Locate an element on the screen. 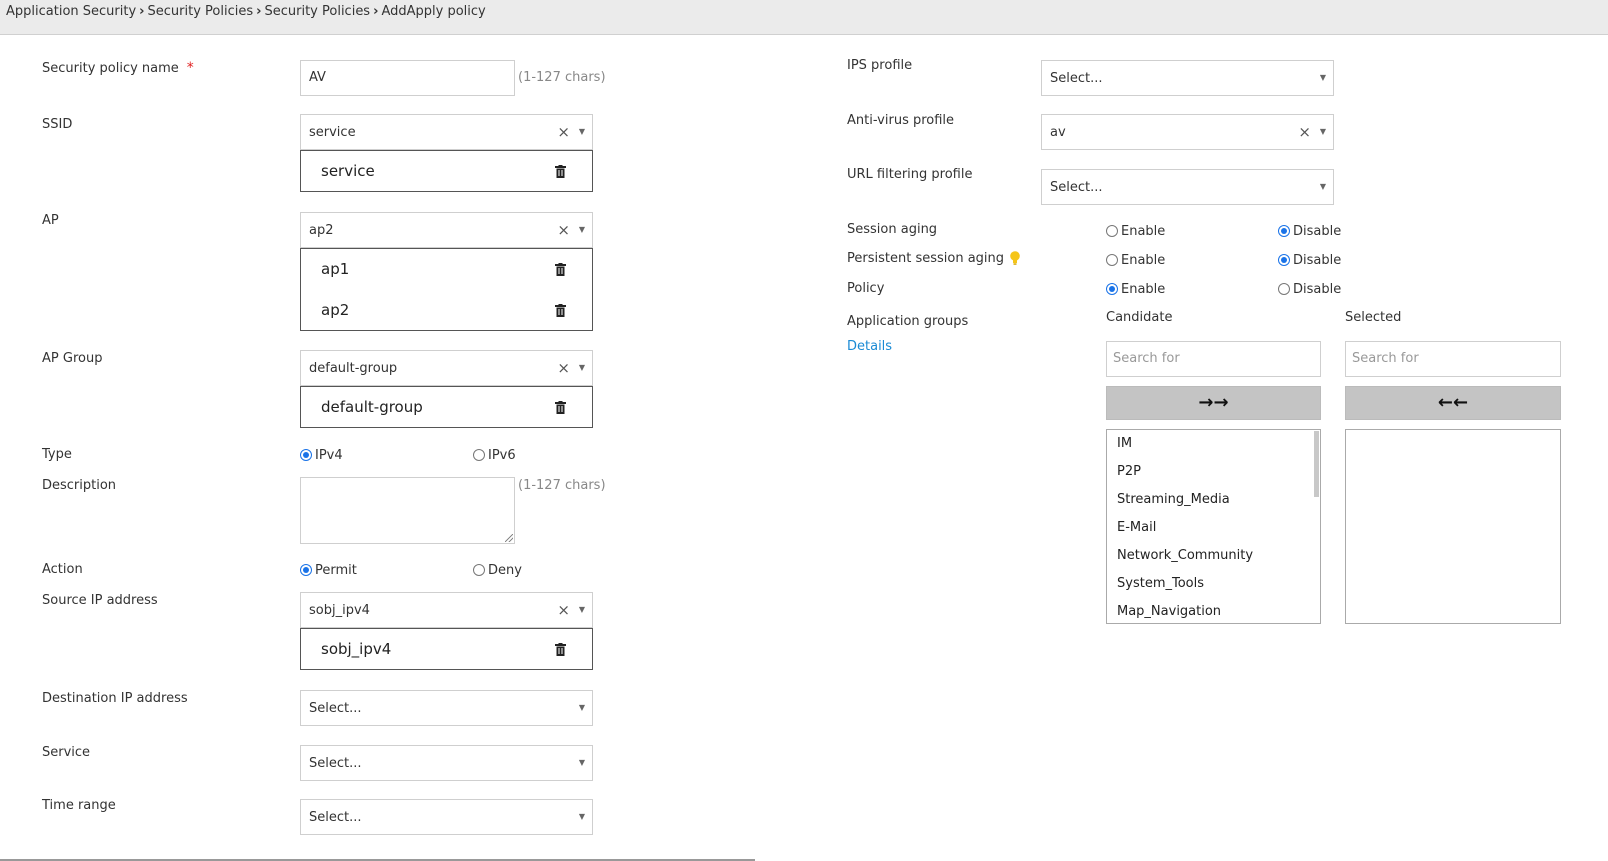 This screenshot has height=861, width=1608. list-item: E-Mail is located at coordinates (1213, 528).